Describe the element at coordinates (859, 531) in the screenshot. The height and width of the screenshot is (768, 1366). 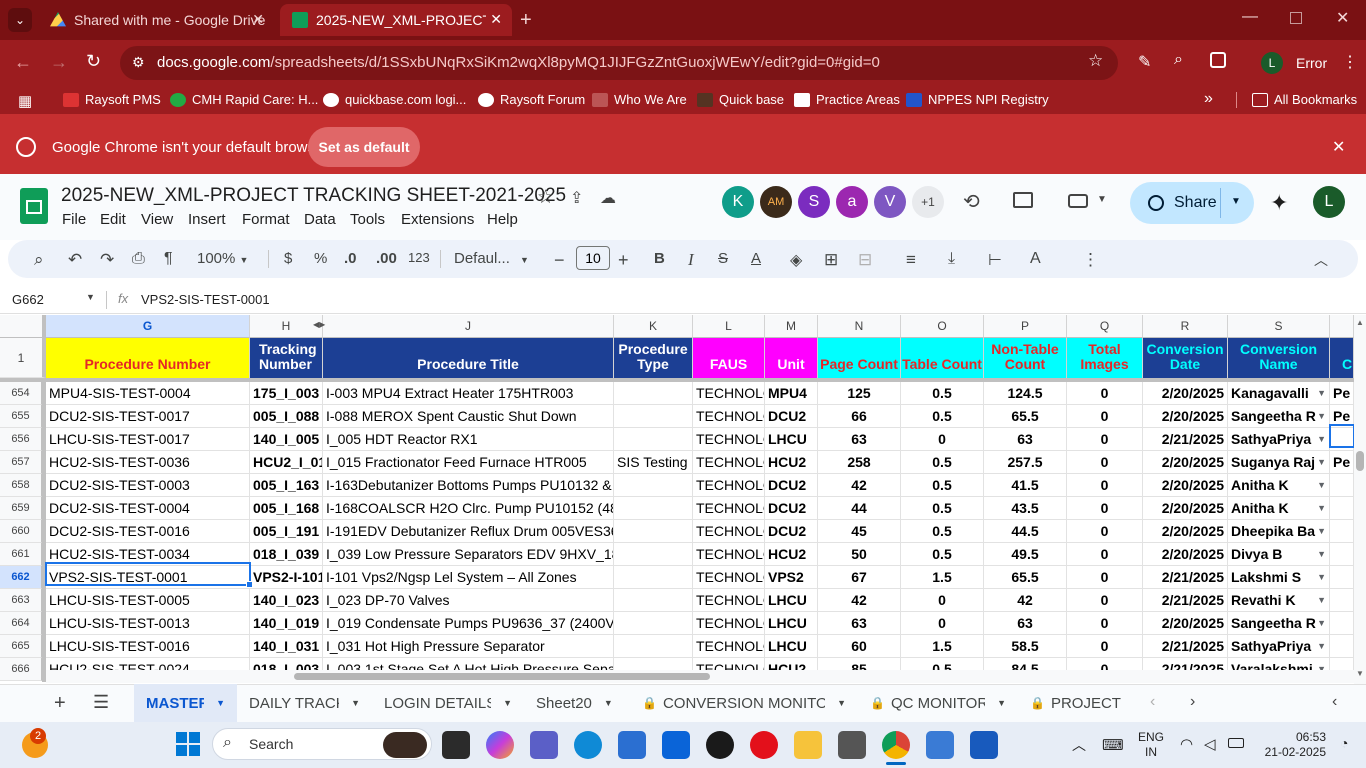
I see `cell-page-count: 45` at that location.